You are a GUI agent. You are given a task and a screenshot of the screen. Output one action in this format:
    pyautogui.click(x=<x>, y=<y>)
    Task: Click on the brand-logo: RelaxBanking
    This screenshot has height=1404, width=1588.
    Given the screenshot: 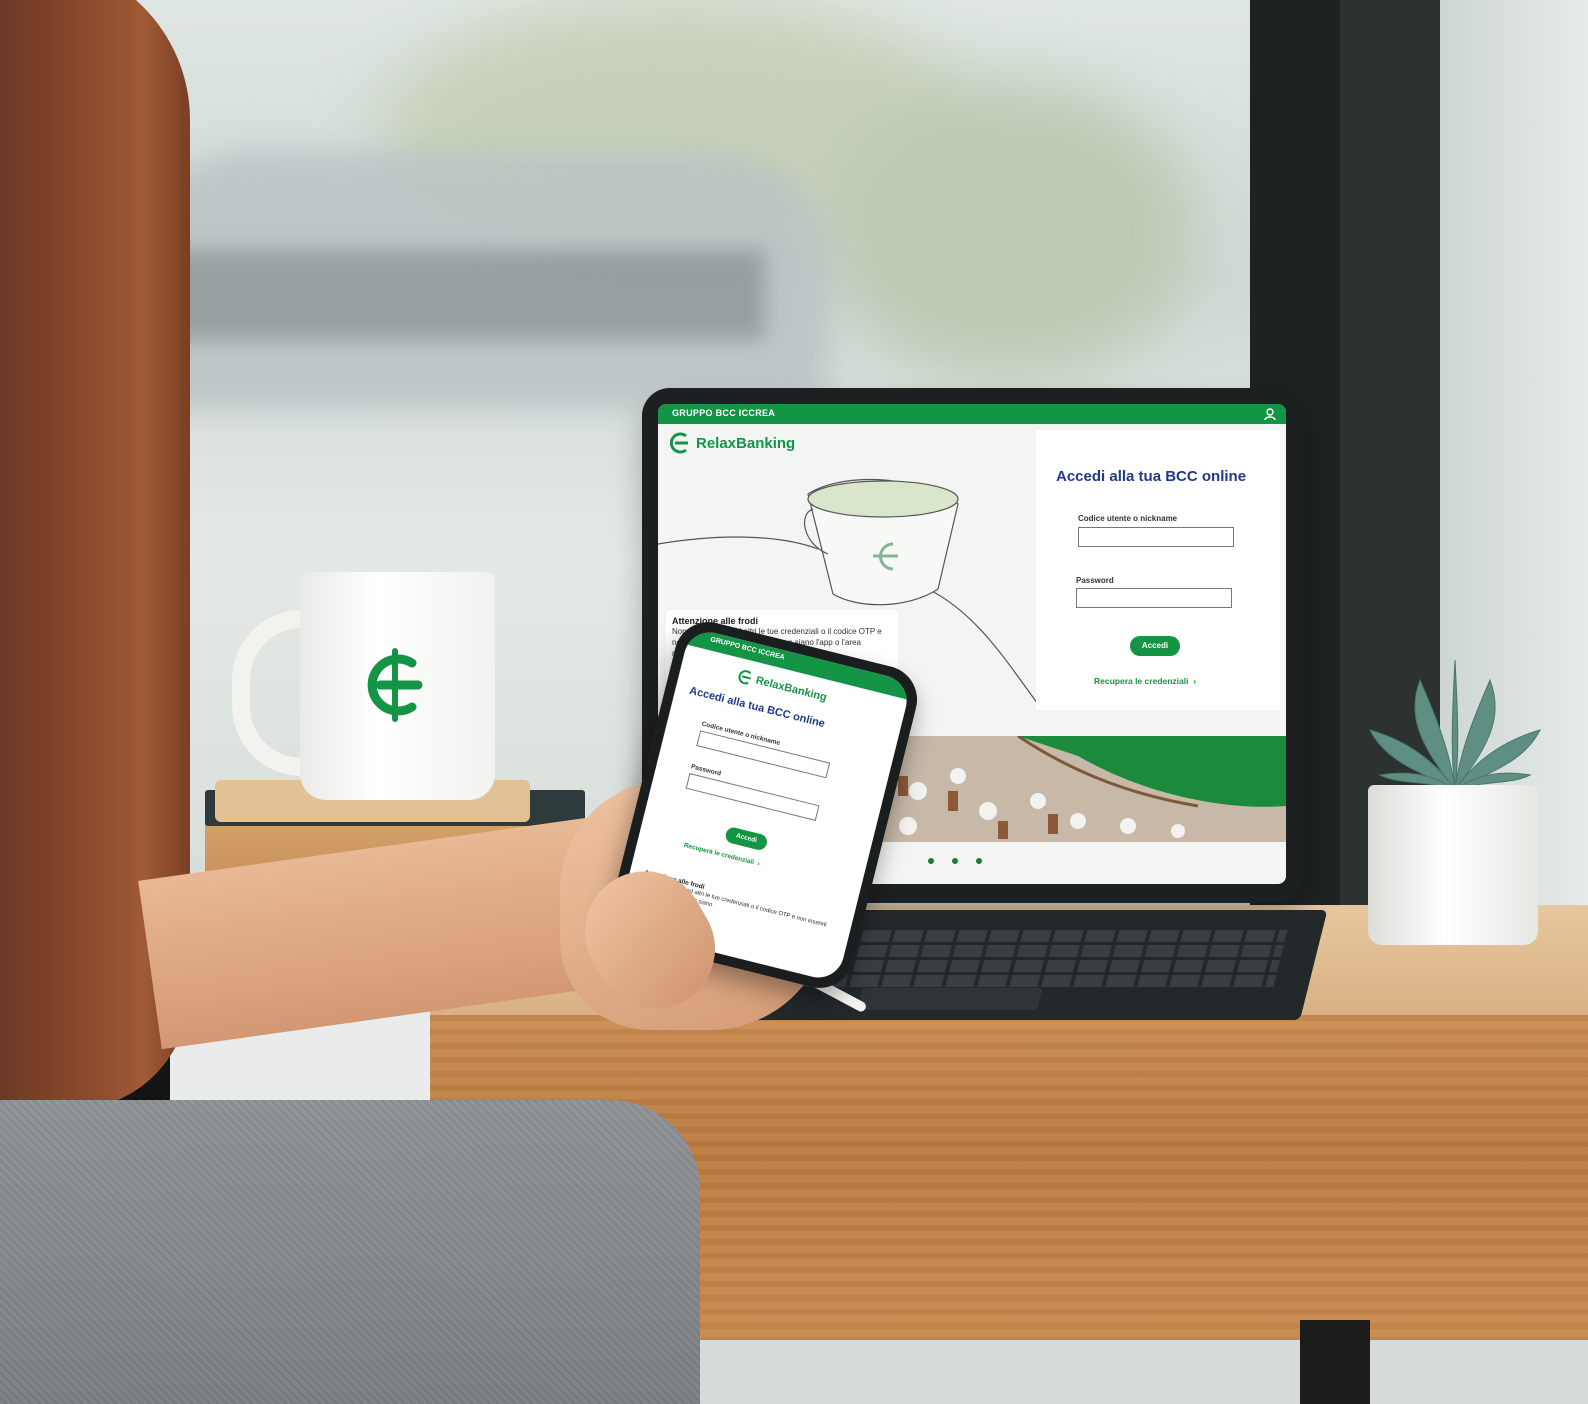 What is the action you would take?
    pyautogui.click(x=732, y=443)
    